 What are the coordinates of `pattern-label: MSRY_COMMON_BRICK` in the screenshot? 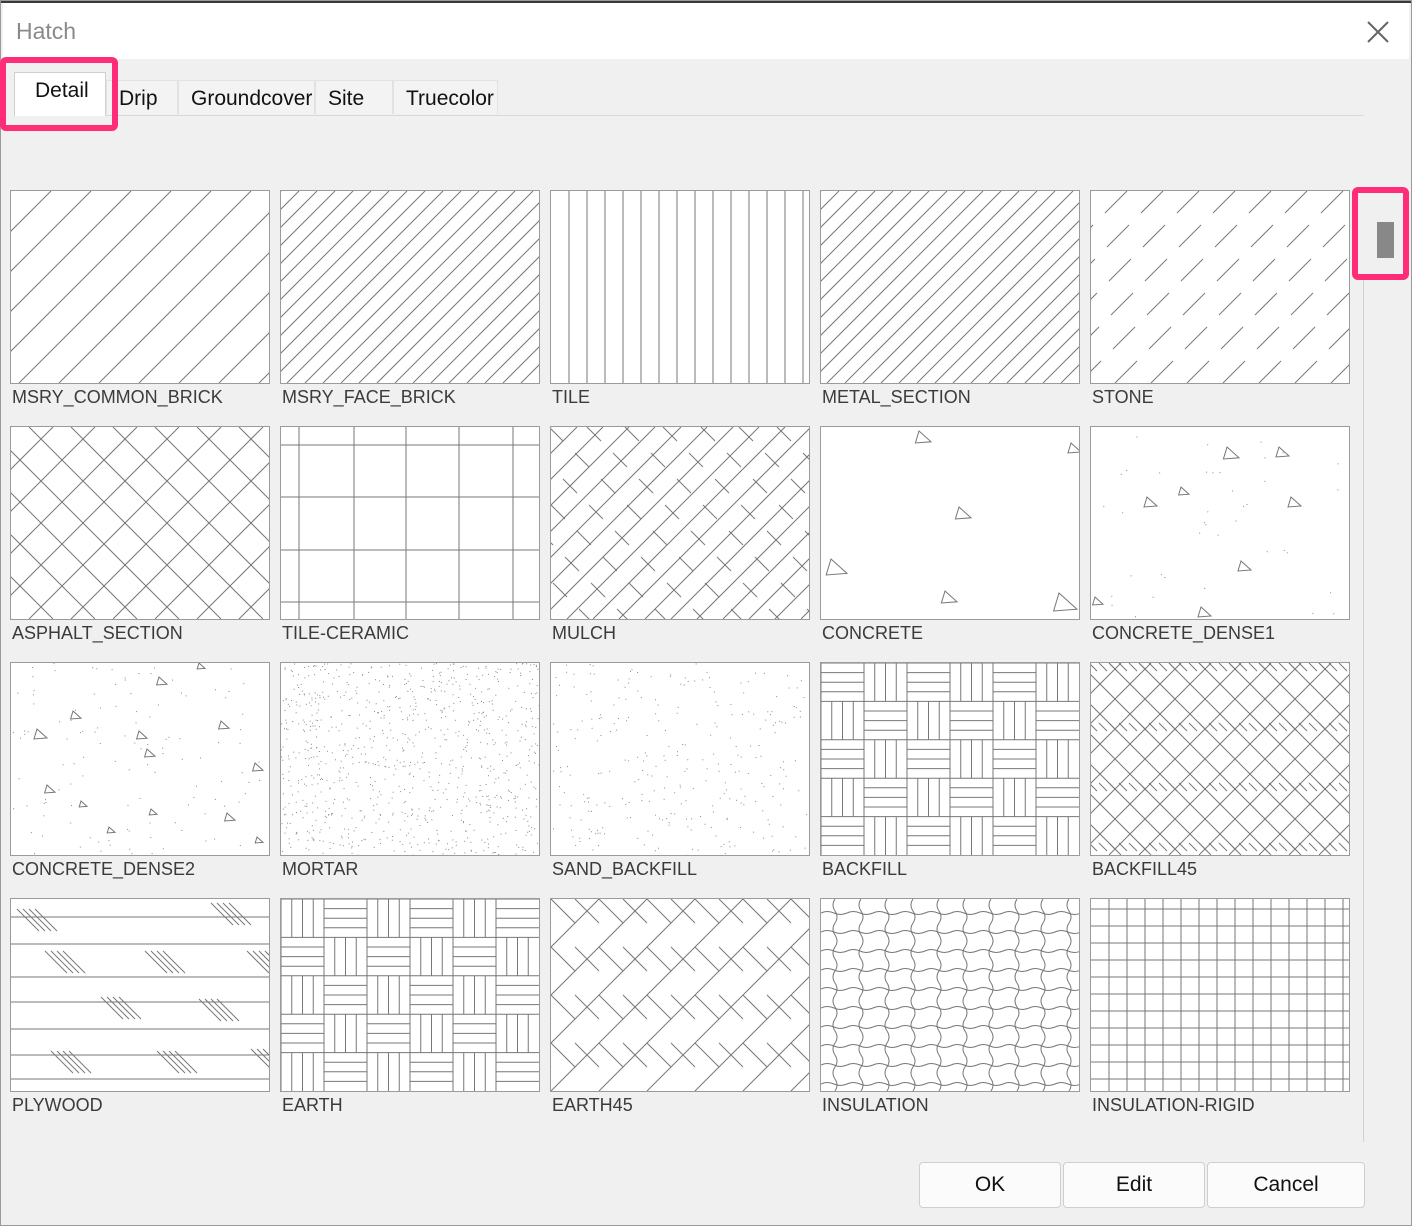 It's located at (117, 397).